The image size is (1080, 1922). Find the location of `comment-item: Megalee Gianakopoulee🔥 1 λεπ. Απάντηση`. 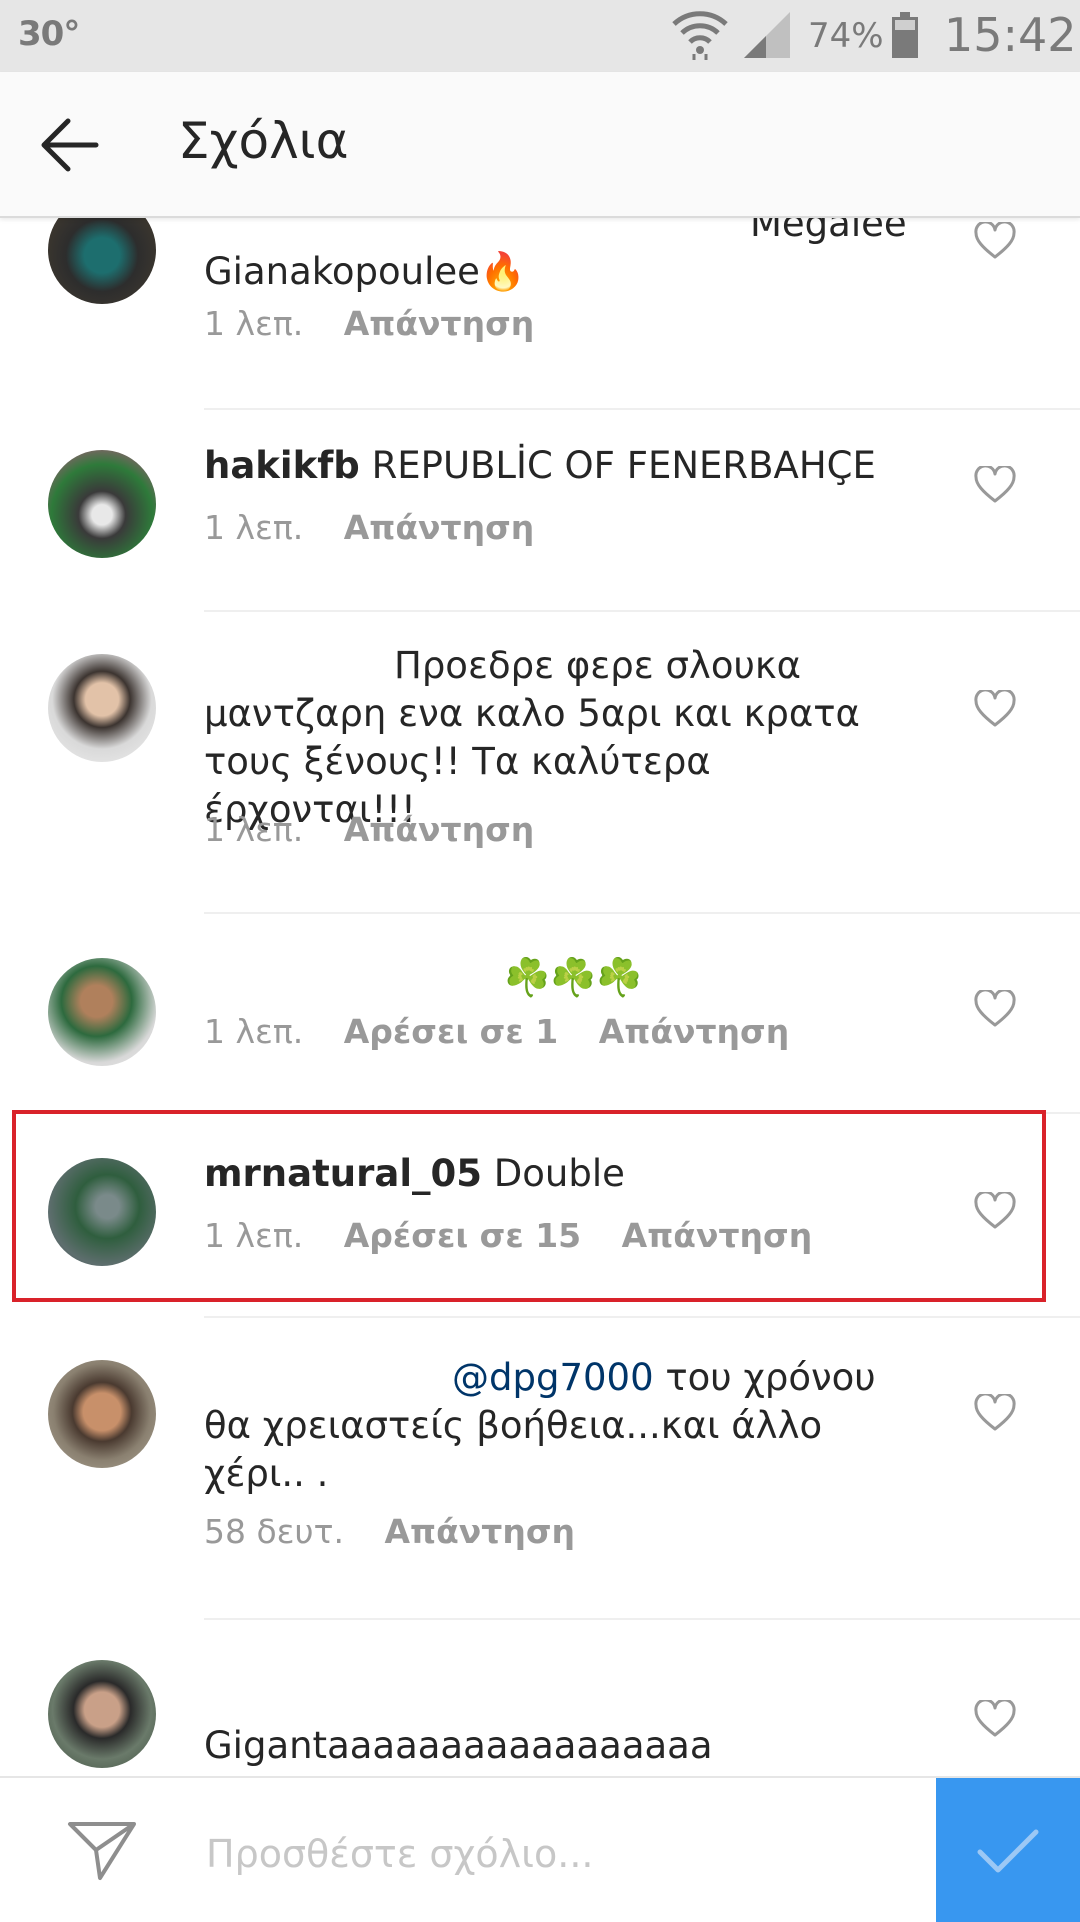

comment-item: Megalee Gianakopoulee🔥 1 λεπ. Απάντηση is located at coordinates (540, 321).